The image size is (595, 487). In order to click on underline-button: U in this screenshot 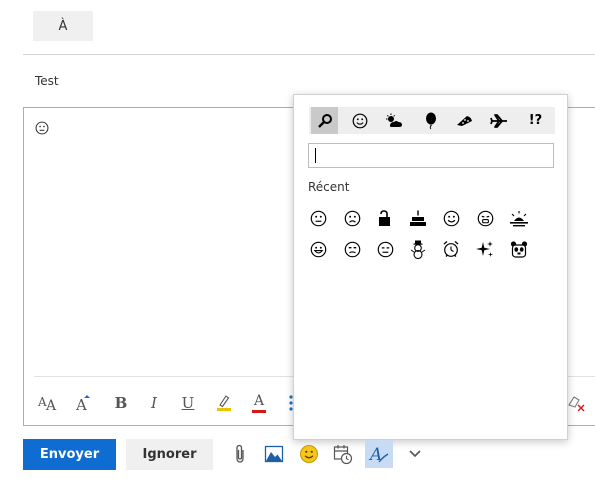, I will do `click(188, 403)`.